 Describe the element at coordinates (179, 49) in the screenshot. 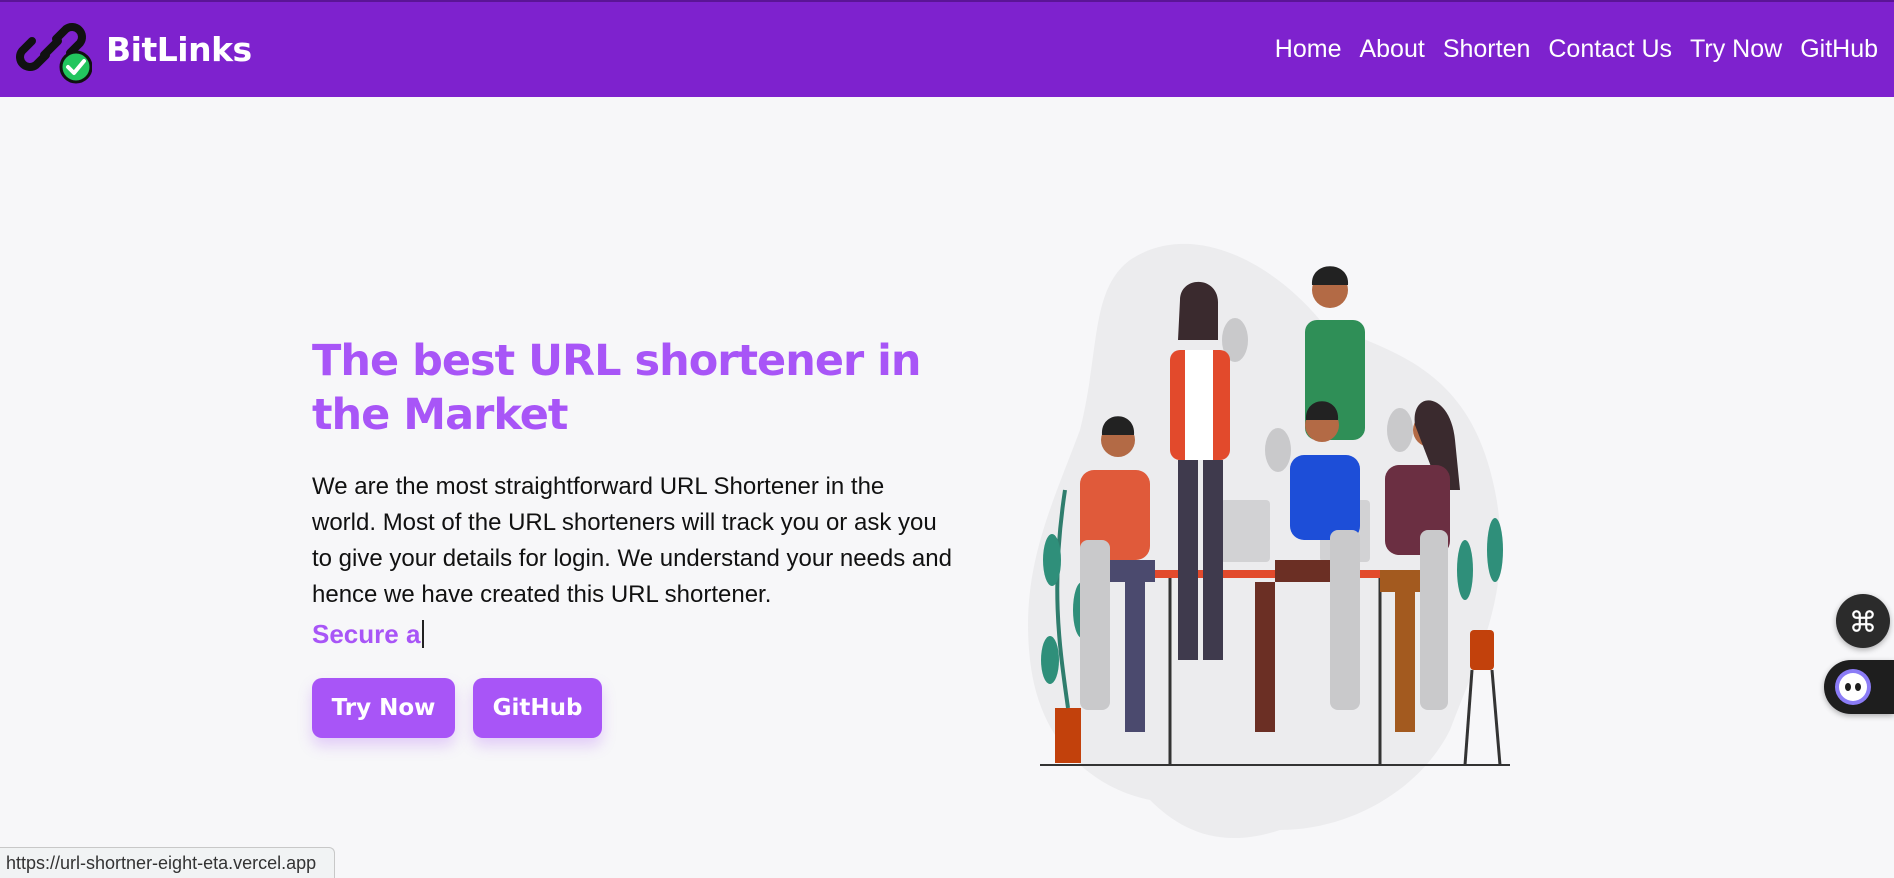

I see `brand-name: BitLinks` at that location.